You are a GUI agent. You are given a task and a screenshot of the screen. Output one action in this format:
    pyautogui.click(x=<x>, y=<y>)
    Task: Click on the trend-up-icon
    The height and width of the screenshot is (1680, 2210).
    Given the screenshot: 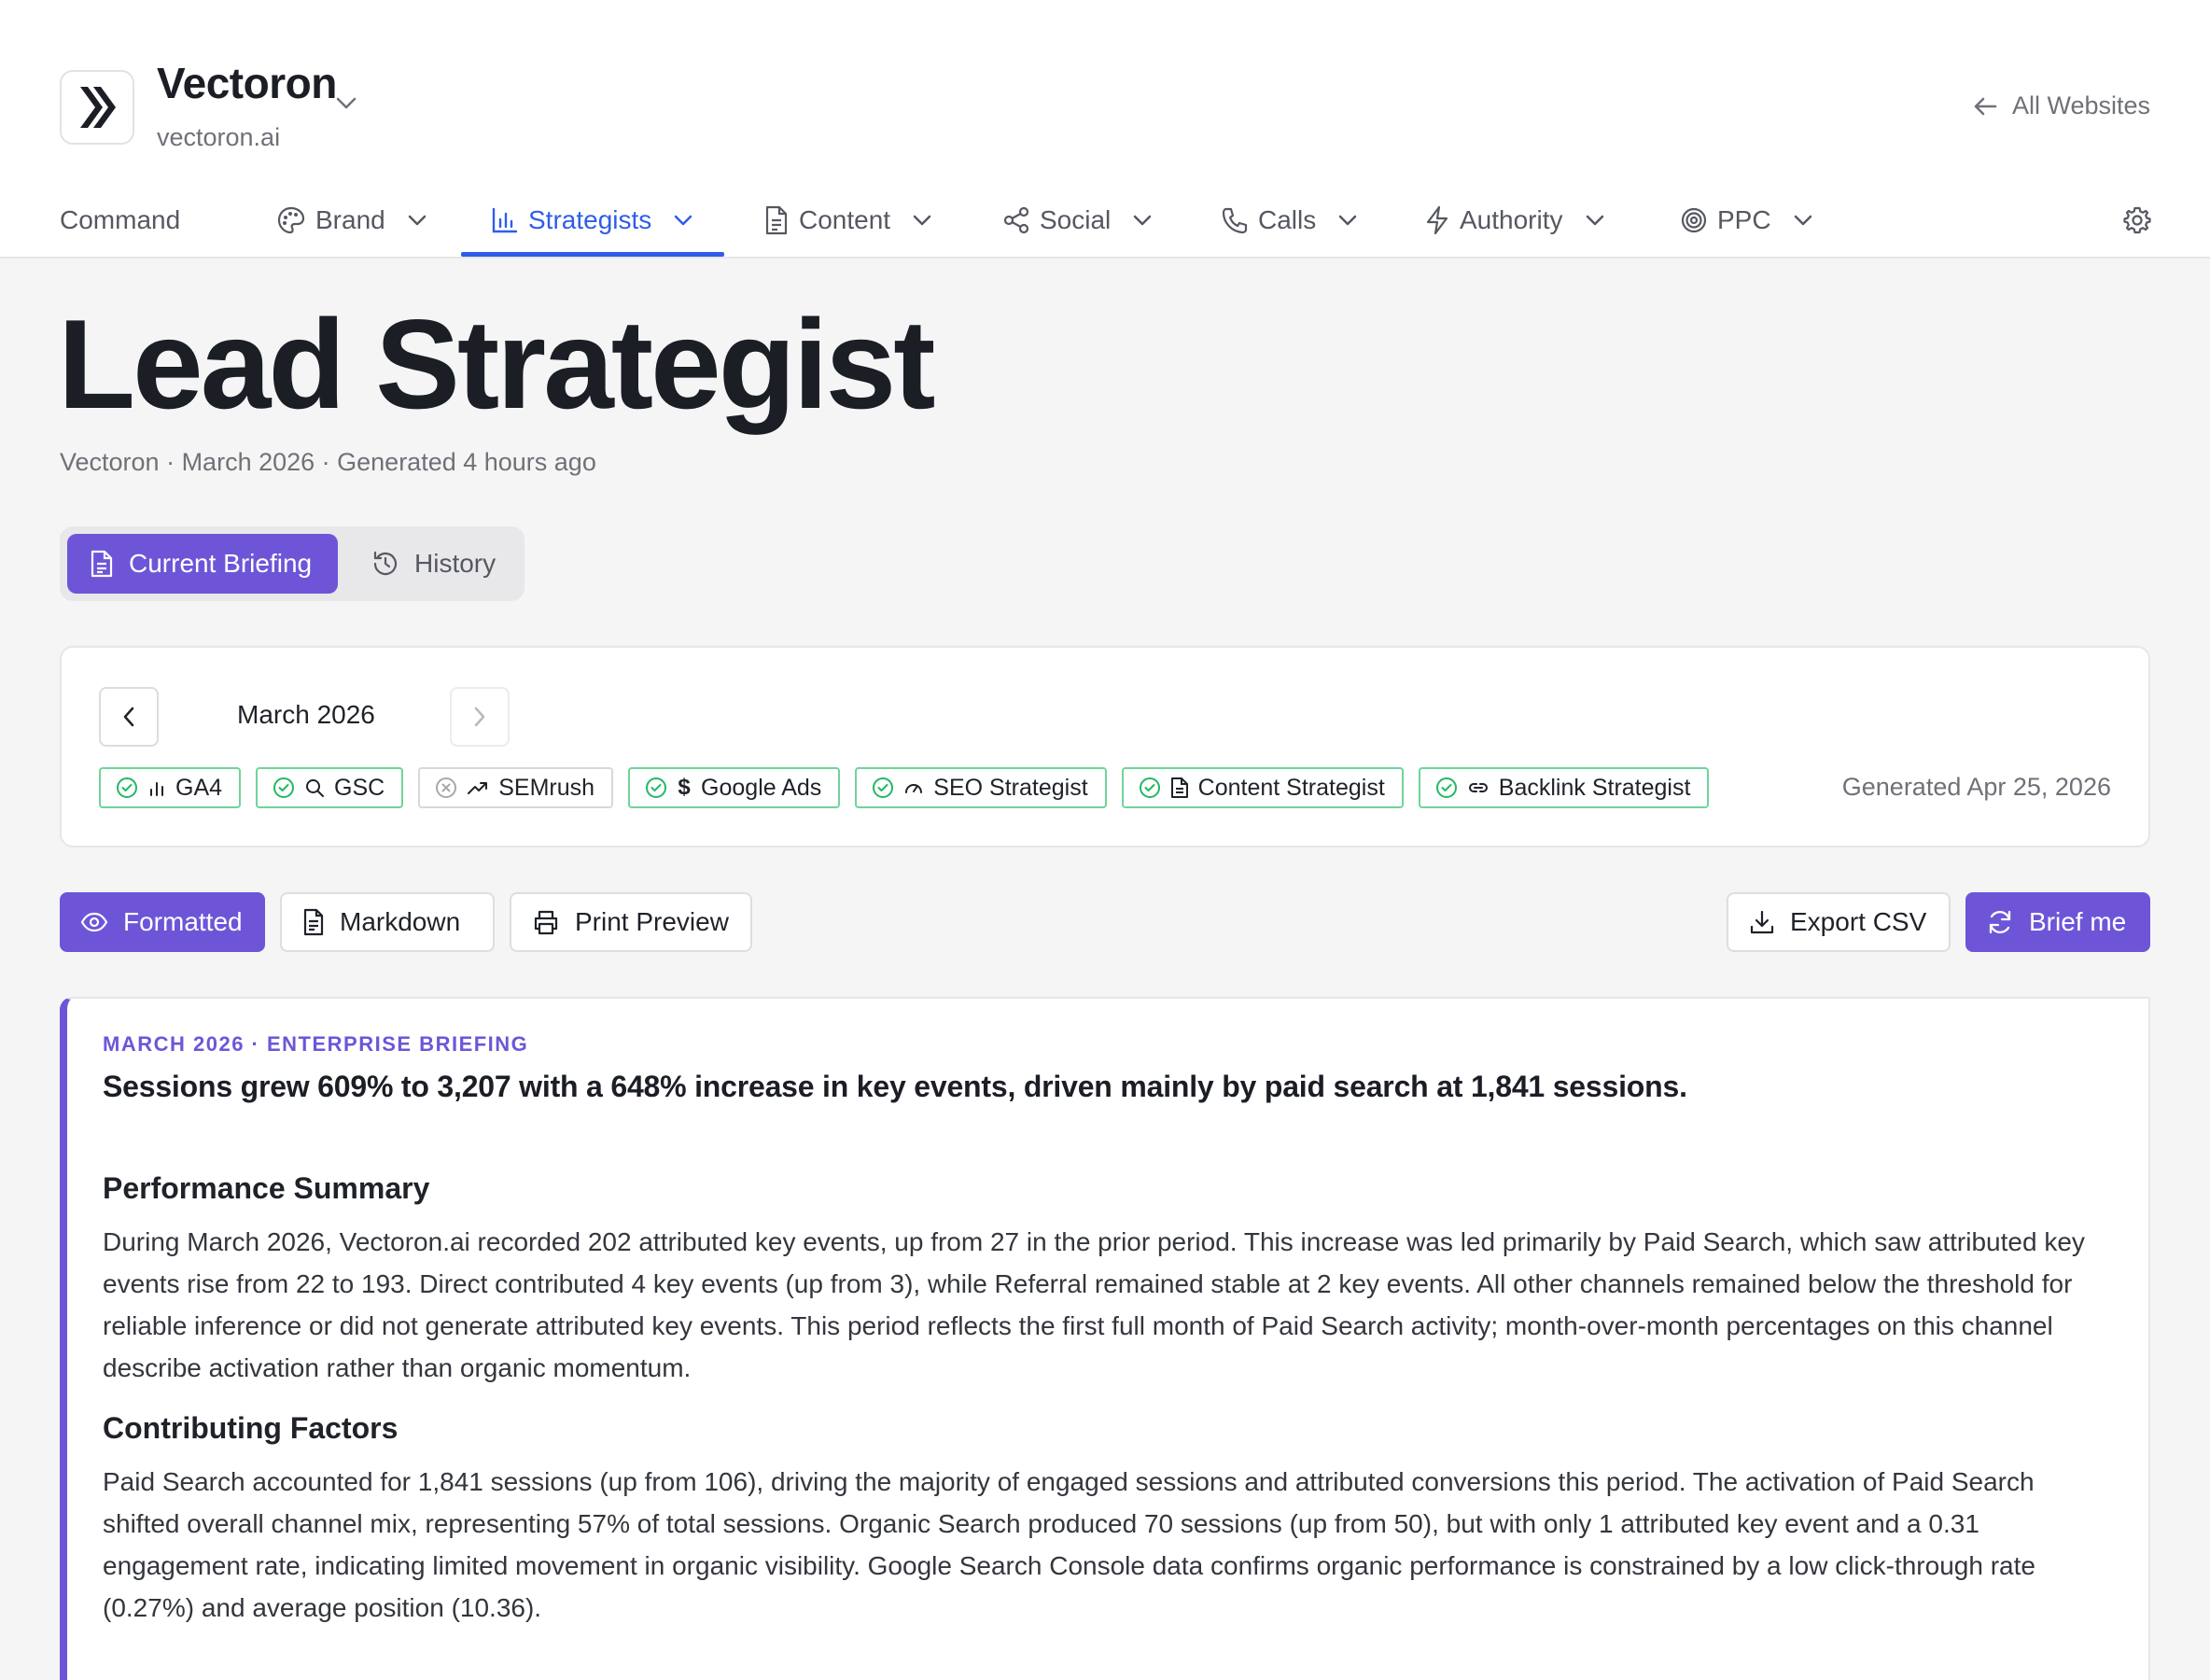 What is the action you would take?
    pyautogui.click(x=478, y=788)
    